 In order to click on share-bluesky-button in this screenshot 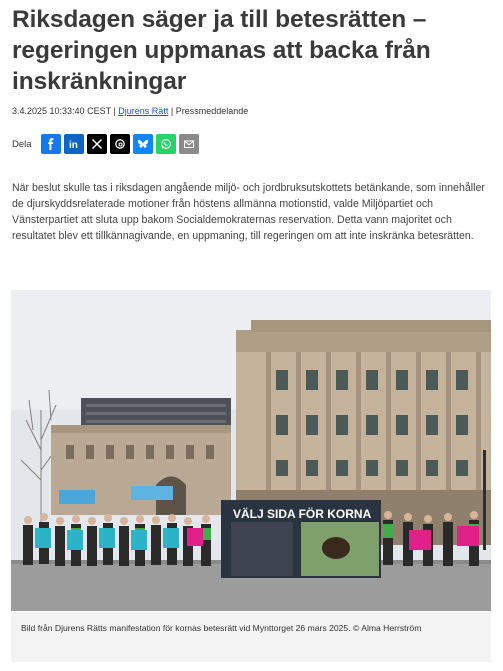, I will do `click(142, 144)`.